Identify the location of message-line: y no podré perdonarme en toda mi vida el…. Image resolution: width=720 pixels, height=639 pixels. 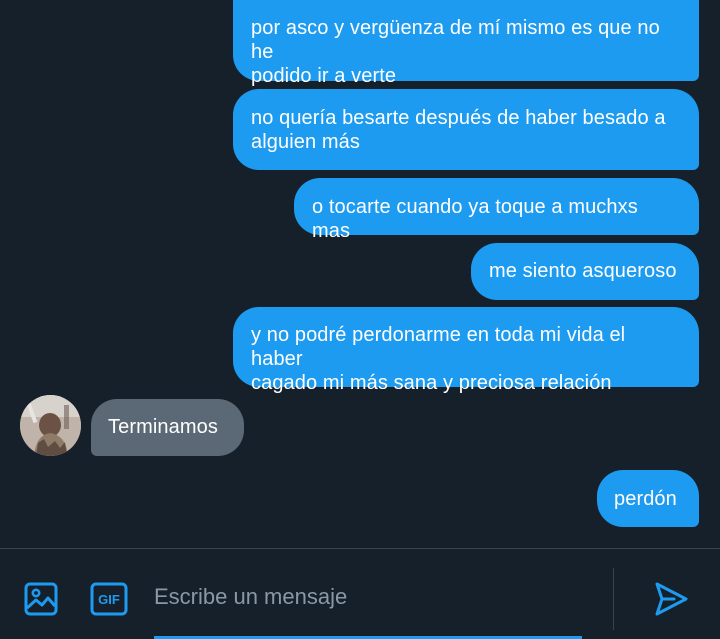
(438, 347).